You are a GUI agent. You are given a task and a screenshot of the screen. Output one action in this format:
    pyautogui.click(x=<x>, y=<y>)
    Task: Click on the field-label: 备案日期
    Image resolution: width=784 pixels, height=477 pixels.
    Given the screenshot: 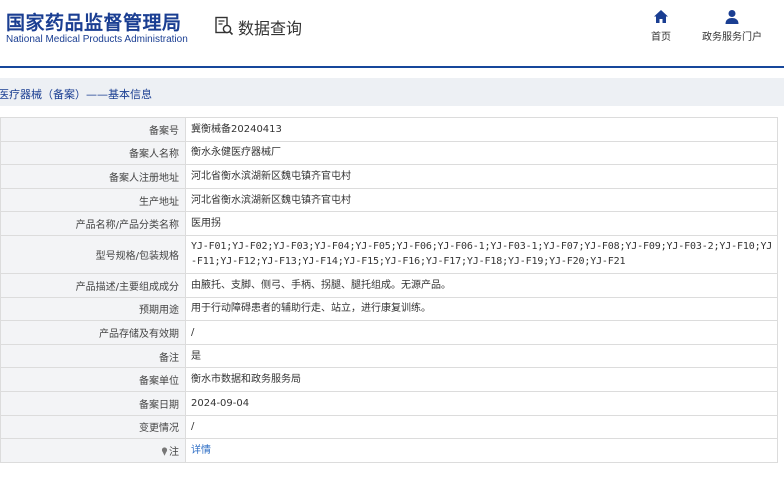 What is the action you would take?
    pyautogui.click(x=93, y=403)
    